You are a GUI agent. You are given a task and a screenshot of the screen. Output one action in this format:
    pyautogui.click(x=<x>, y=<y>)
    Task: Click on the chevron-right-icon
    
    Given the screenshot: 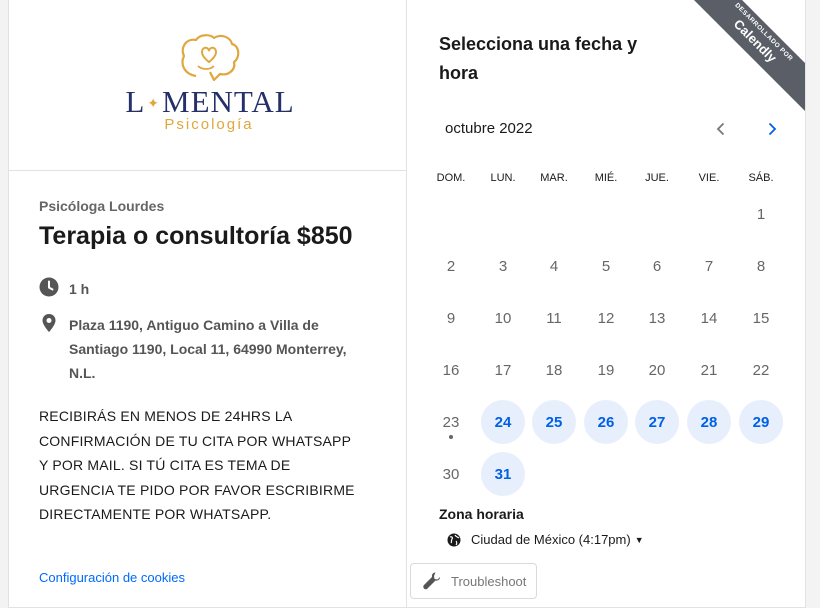 What is the action you would take?
    pyautogui.click(x=772, y=129)
    